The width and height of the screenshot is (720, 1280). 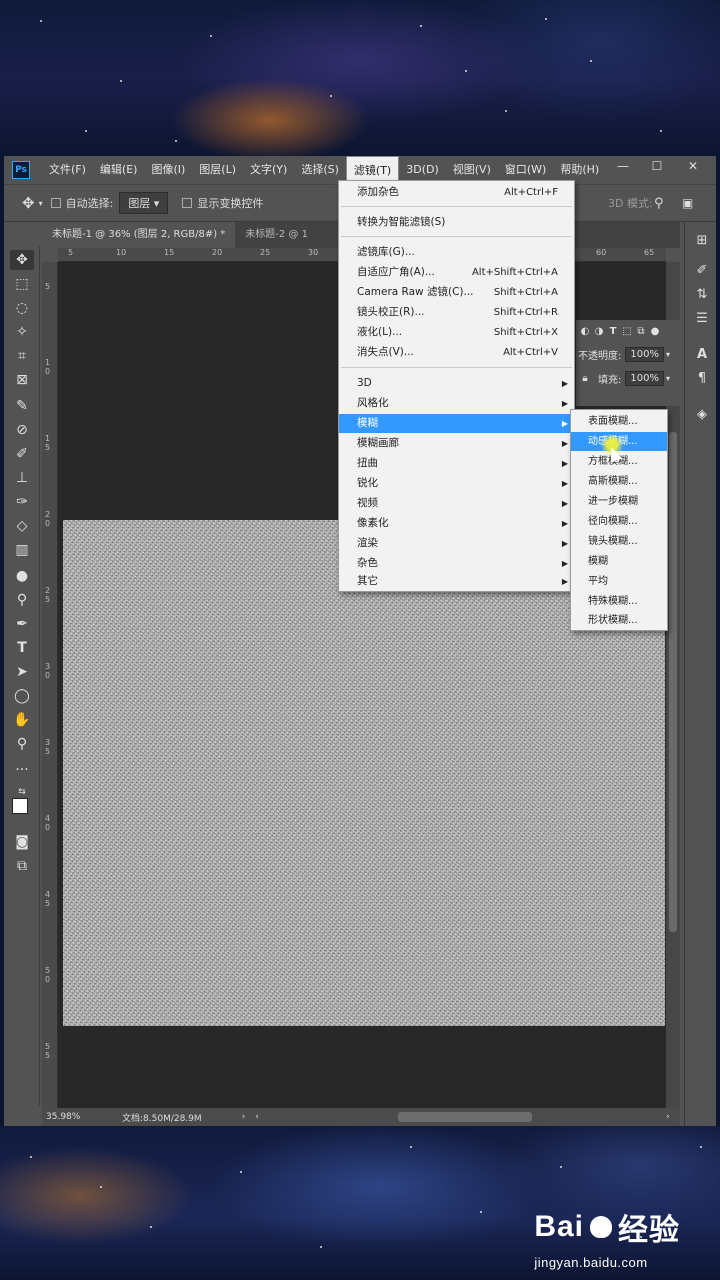 I want to click on menu-item-label: 渲染, so click(x=367, y=543).